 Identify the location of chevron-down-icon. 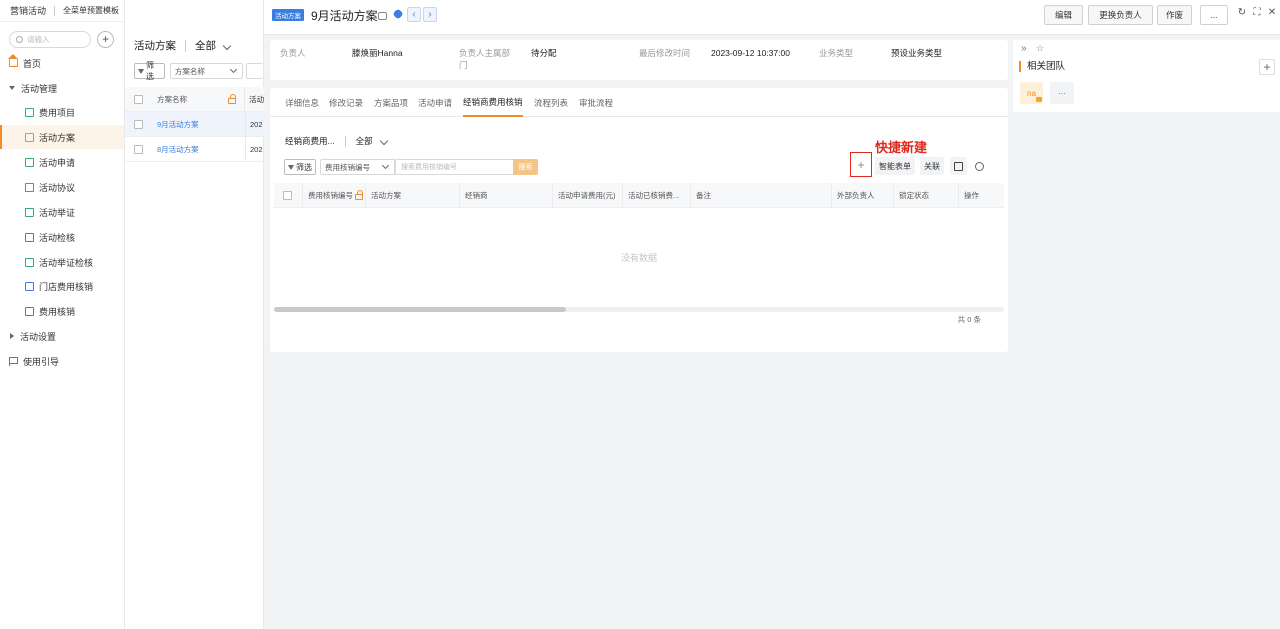
(227, 46).